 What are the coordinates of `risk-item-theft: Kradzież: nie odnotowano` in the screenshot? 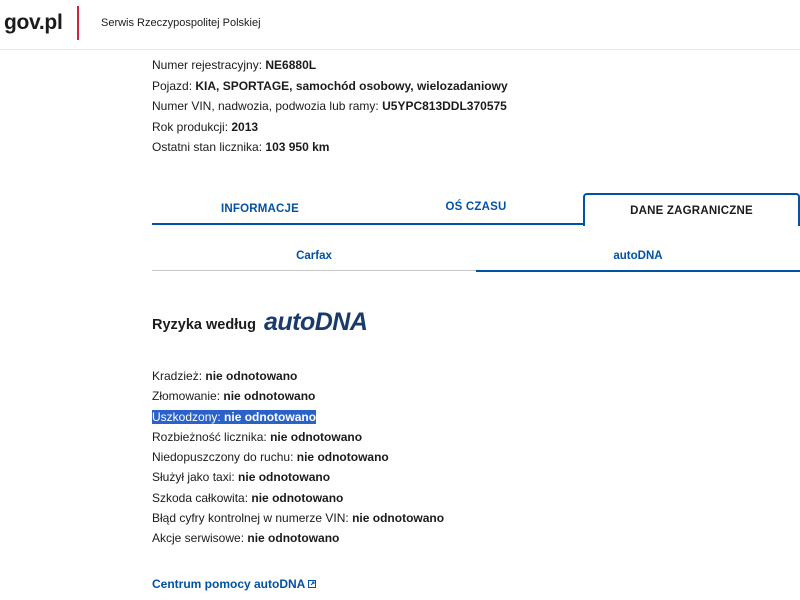 It's located at (298, 376).